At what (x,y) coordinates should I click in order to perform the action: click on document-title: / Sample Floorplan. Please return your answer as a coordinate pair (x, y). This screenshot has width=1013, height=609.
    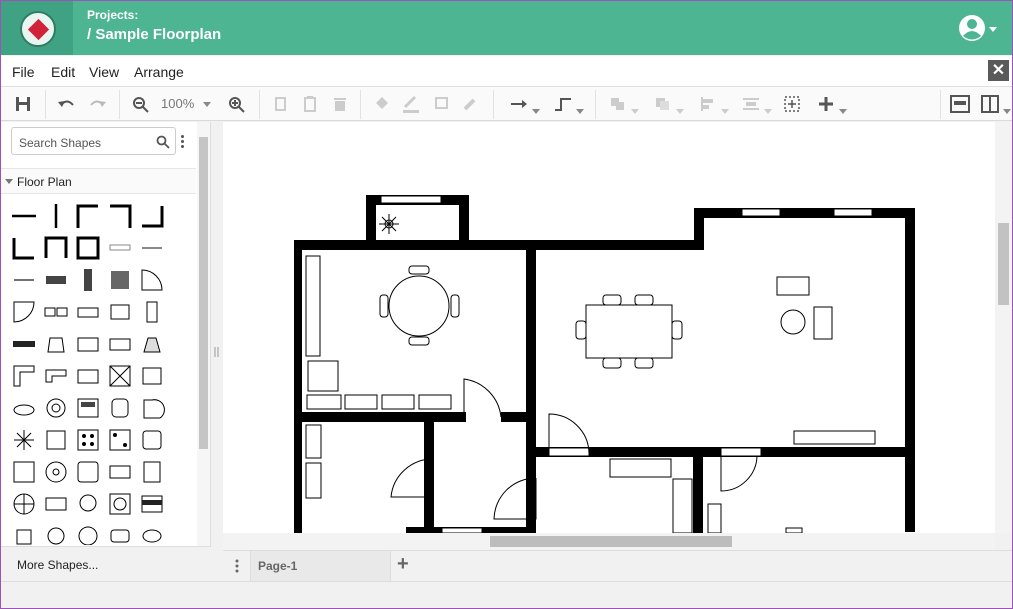
    Looking at the image, I should click on (154, 34).